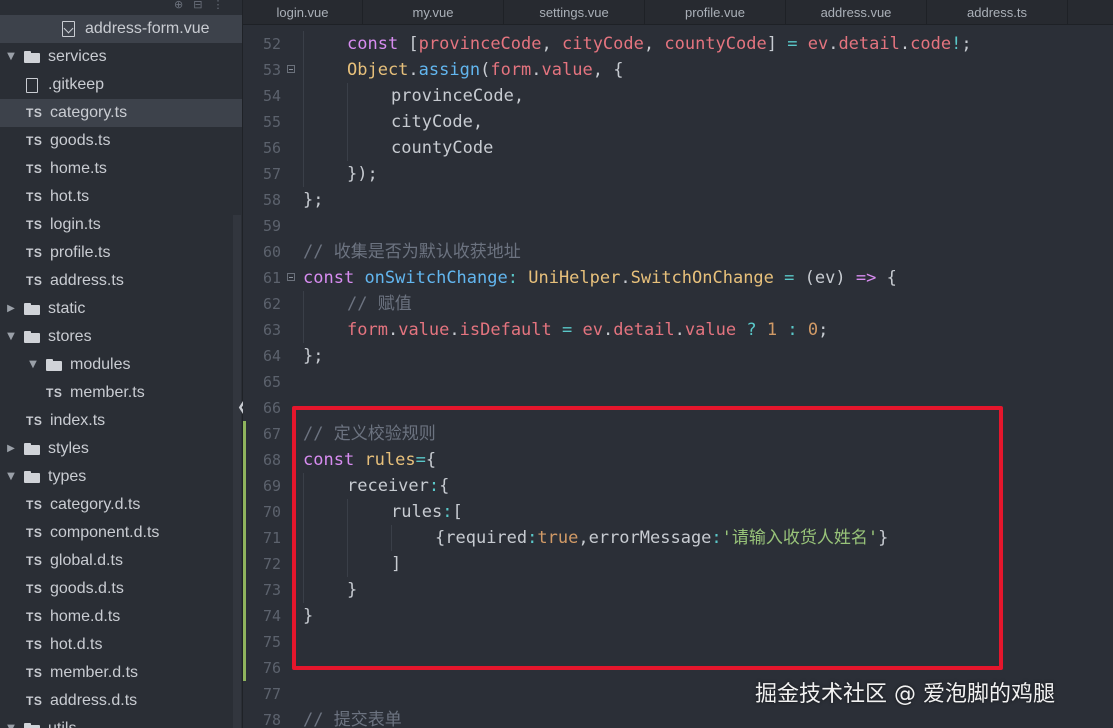  What do you see at coordinates (678, 304) in the screenshot?
I see `code-line: 62 // 赋值` at bounding box center [678, 304].